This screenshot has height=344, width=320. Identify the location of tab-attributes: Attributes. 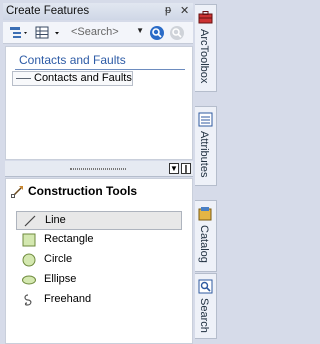
(206, 146).